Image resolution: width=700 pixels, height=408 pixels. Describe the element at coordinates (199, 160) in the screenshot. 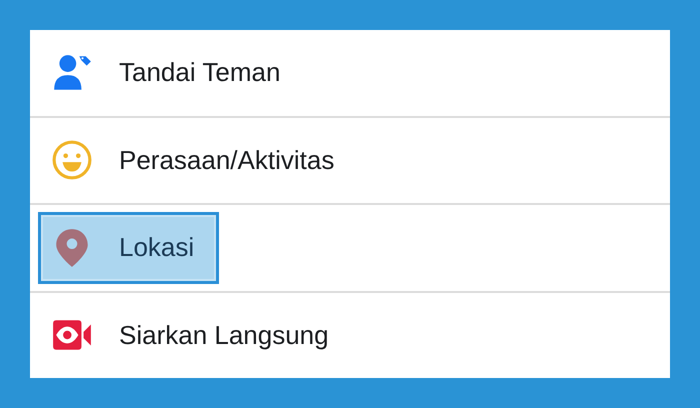

I see `menu-item: Perasaan/Aktivitas` at that location.